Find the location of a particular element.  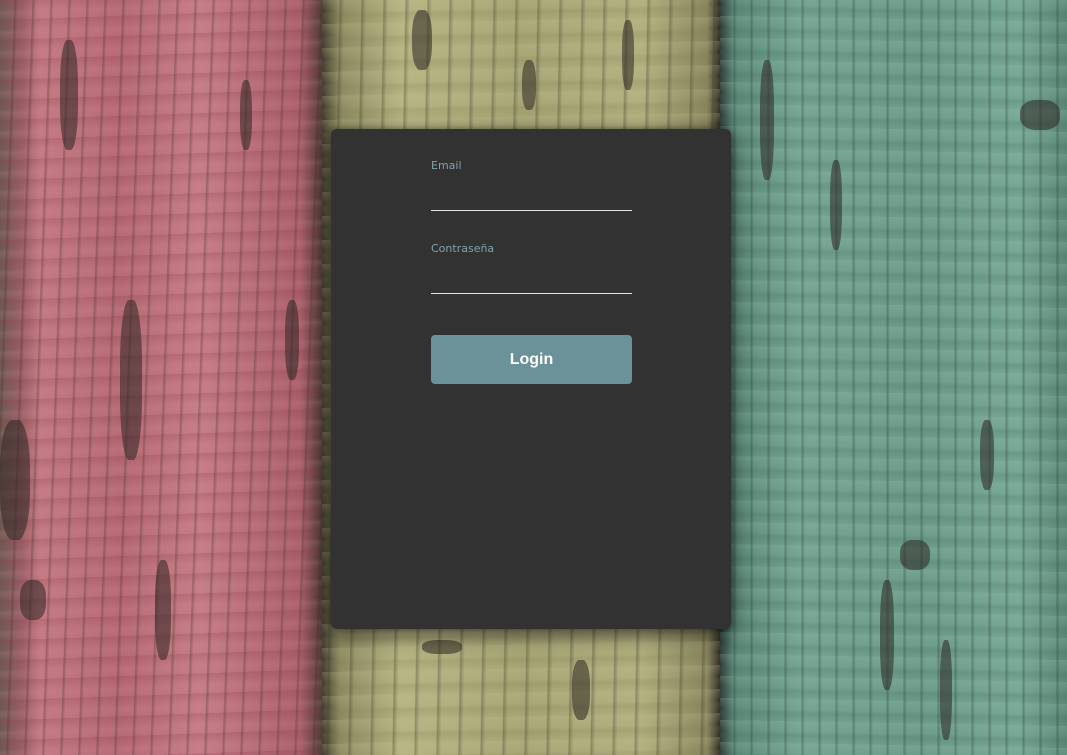

password-field-group: Contraseña is located at coordinates (531, 268).